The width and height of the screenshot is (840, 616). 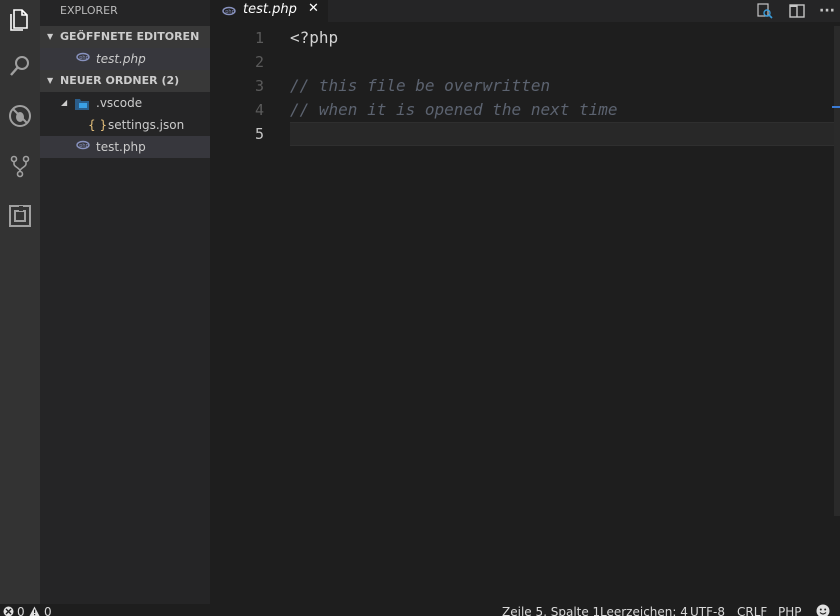 I want to click on line-number: 2, so click(x=259, y=62).